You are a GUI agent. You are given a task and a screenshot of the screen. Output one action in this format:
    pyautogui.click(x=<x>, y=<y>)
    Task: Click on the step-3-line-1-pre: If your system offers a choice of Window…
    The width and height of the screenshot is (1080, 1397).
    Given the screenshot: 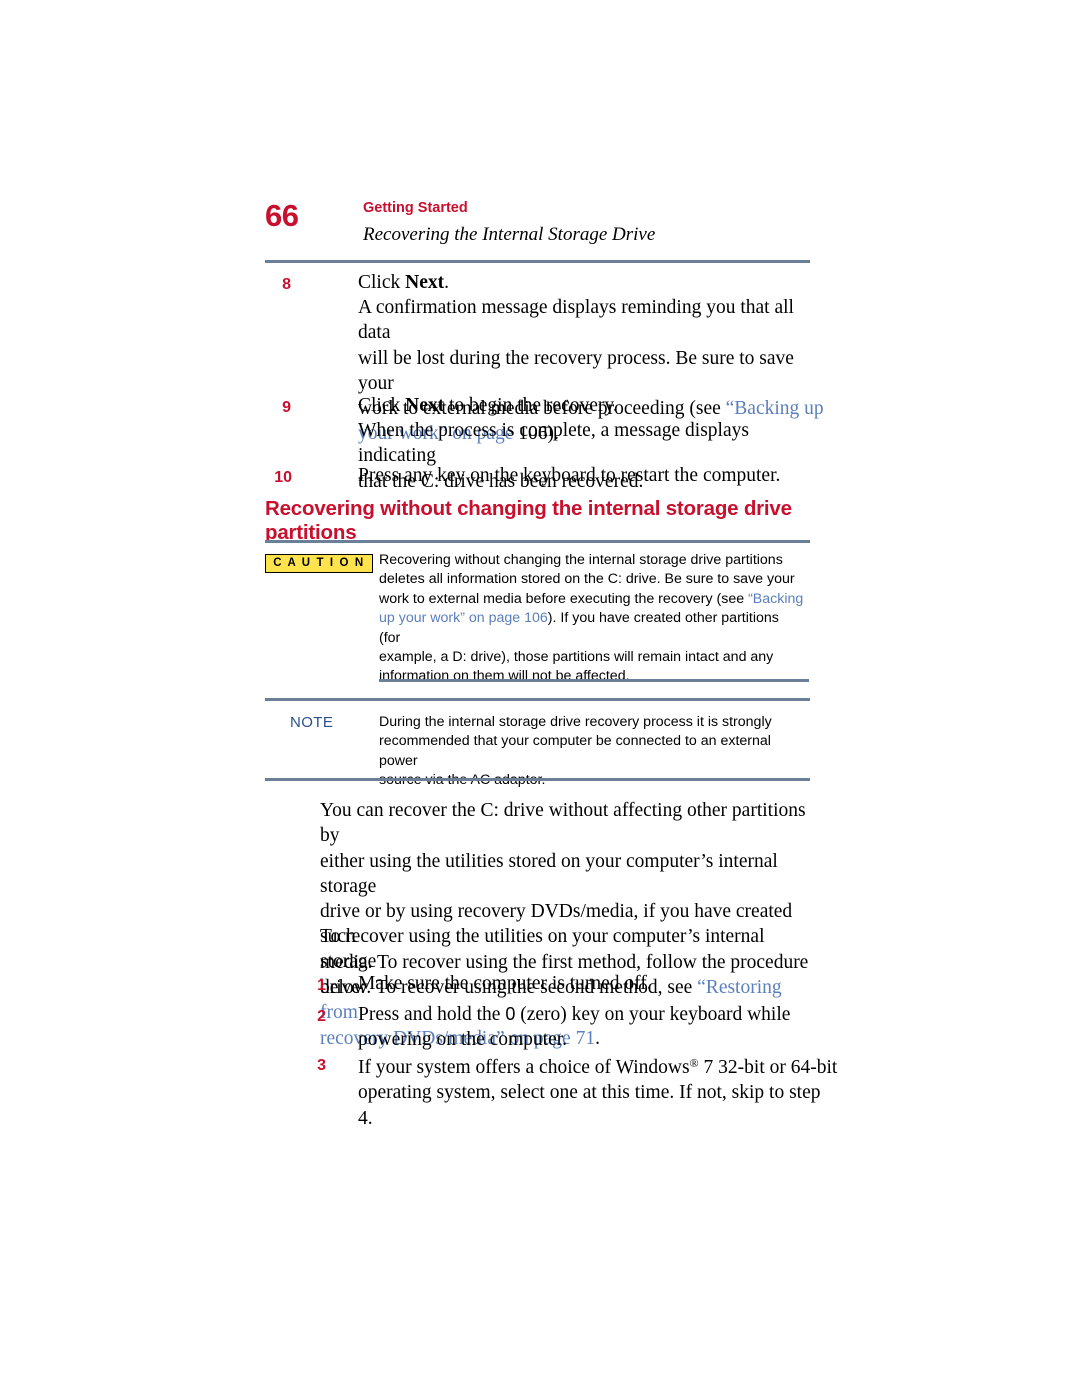 What is the action you would take?
    pyautogui.click(x=524, y=1067)
    